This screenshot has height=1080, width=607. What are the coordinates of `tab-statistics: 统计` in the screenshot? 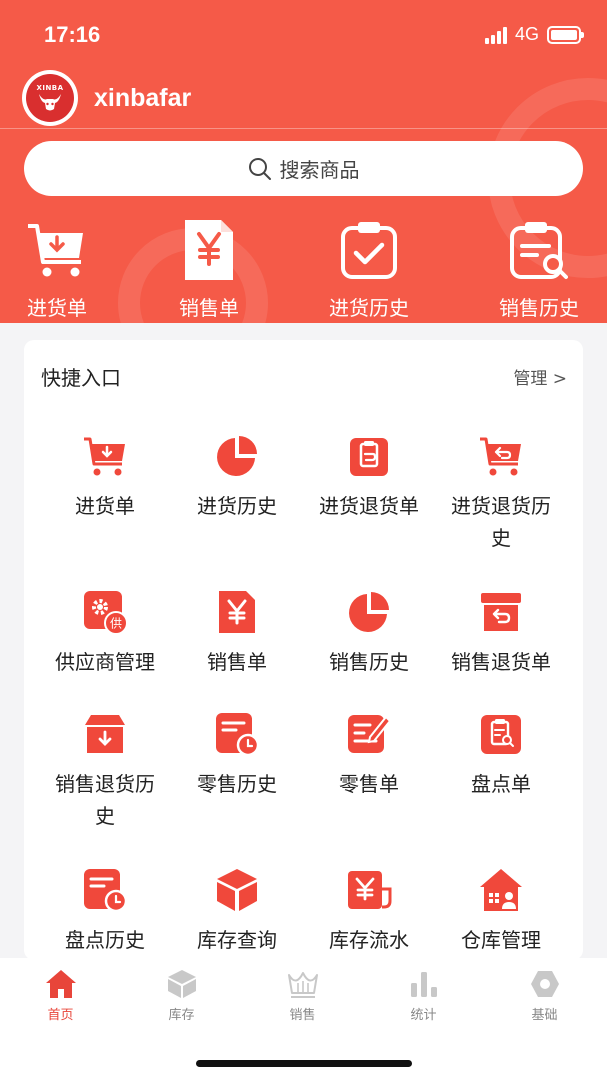 It's located at (423, 995).